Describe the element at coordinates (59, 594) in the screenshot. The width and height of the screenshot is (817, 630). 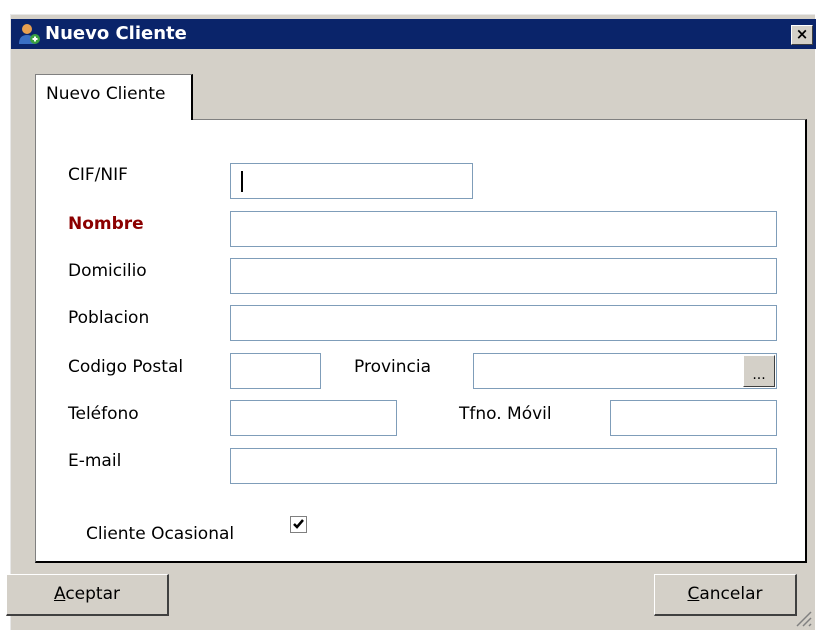
I see `aceptar-accel: A` at that location.